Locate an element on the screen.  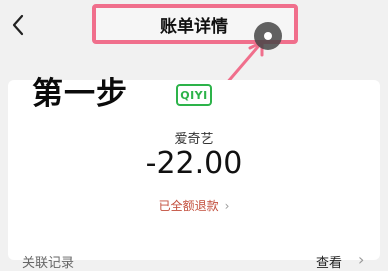
merchant-logo: QIYI is located at coordinates (194, 95).